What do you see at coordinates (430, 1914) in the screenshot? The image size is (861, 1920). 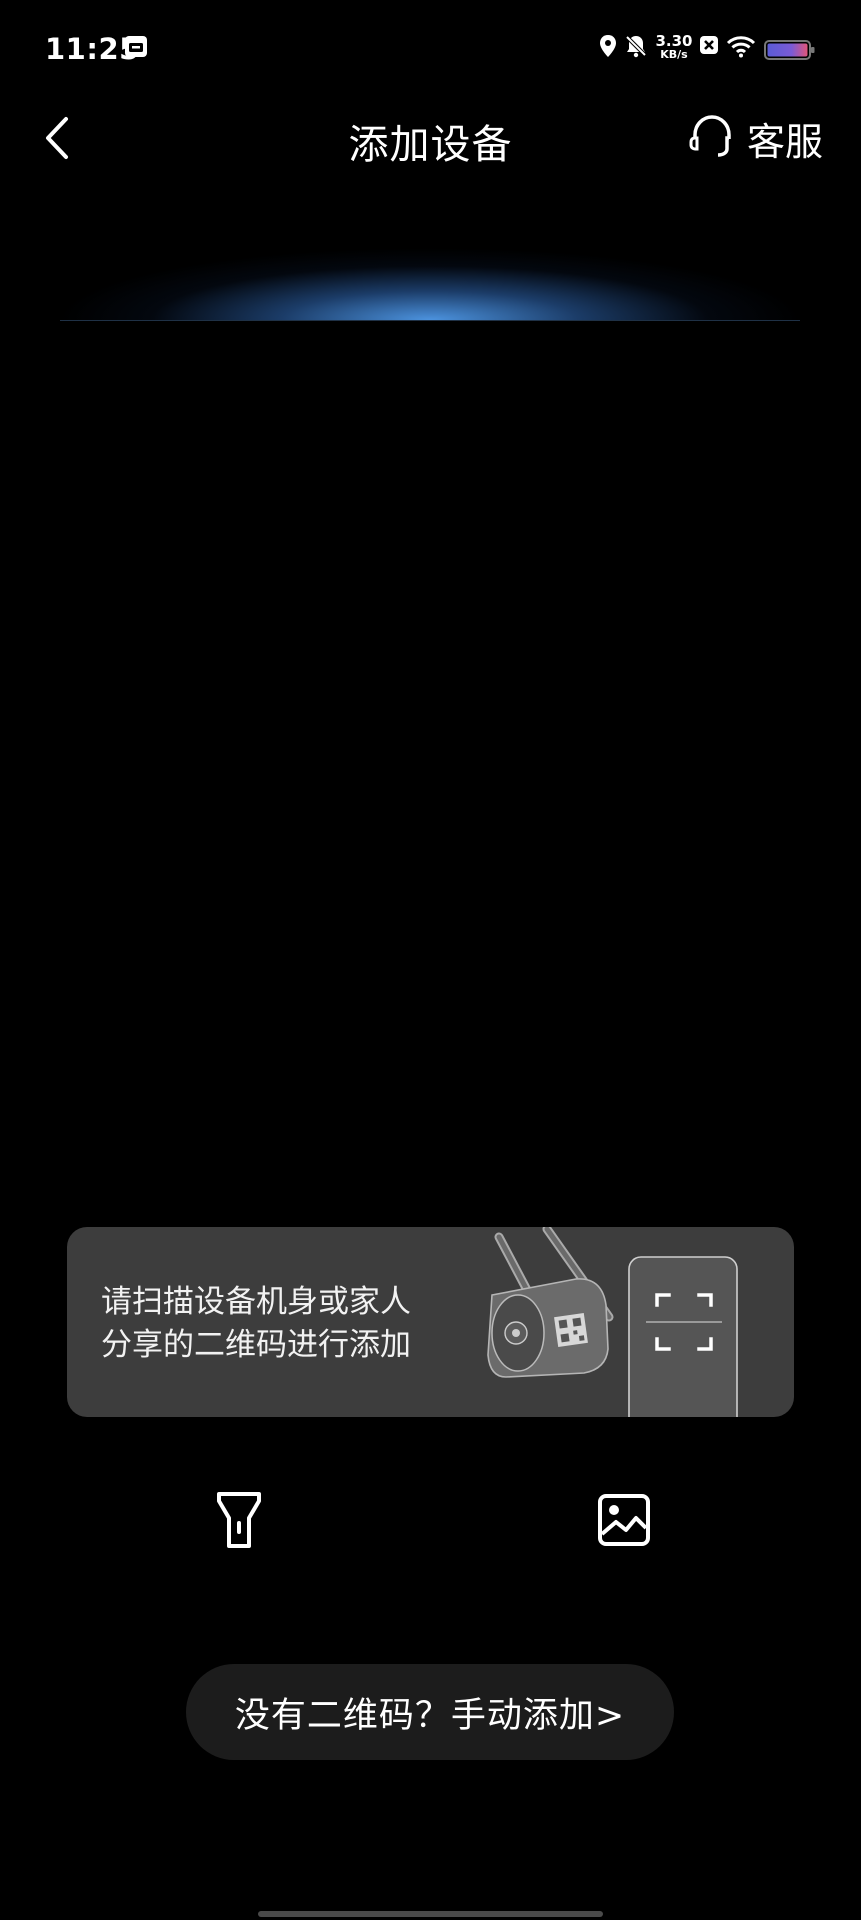 I see `home-indicator` at bounding box center [430, 1914].